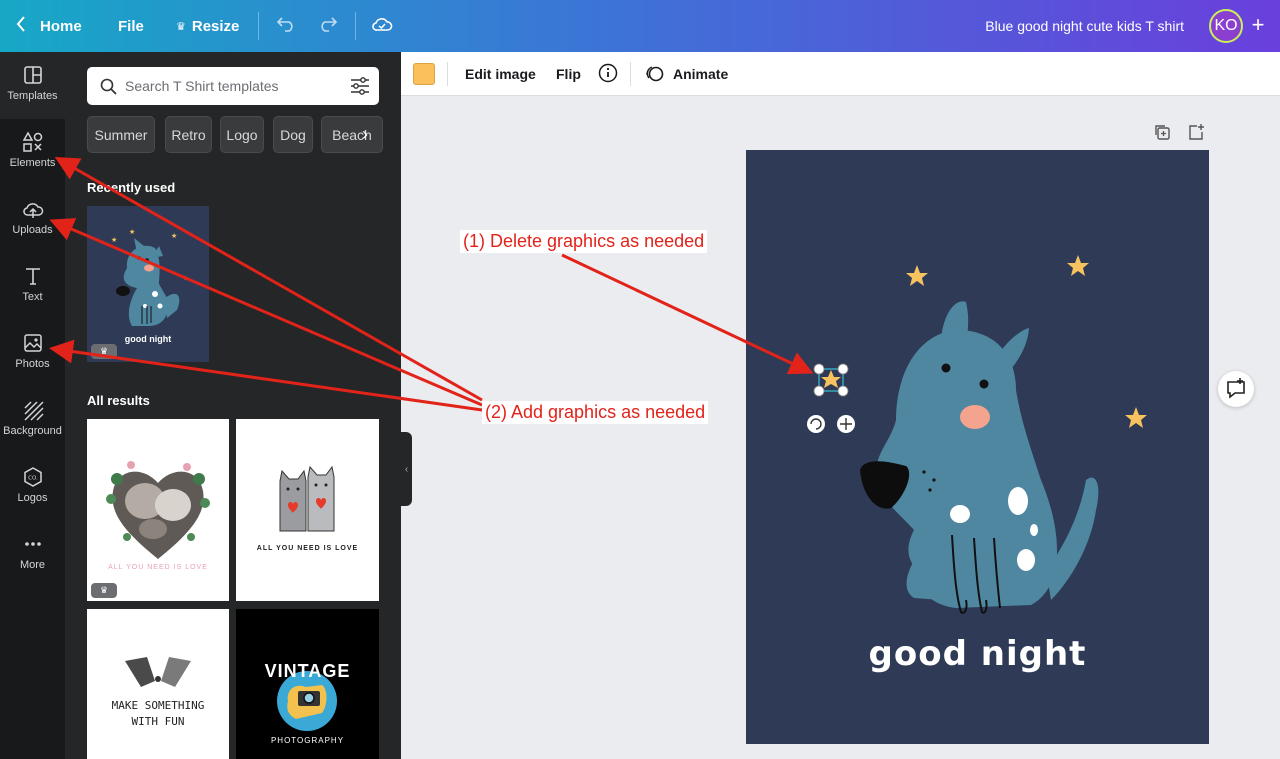 The image size is (1280, 759). I want to click on rail-item-background: Background, so click(32, 420).